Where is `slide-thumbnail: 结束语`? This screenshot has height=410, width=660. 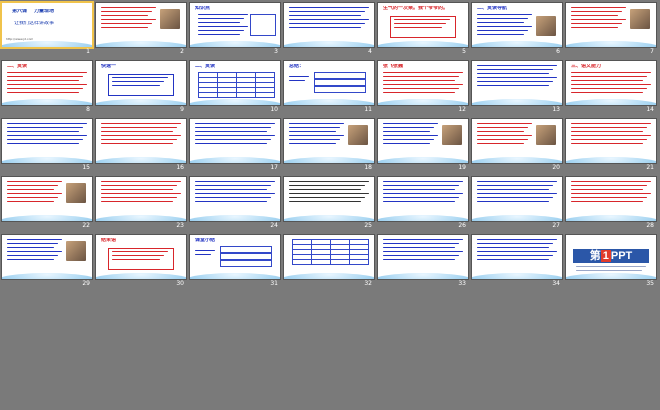 slide-thumbnail: 结束语 is located at coordinates (141, 257).